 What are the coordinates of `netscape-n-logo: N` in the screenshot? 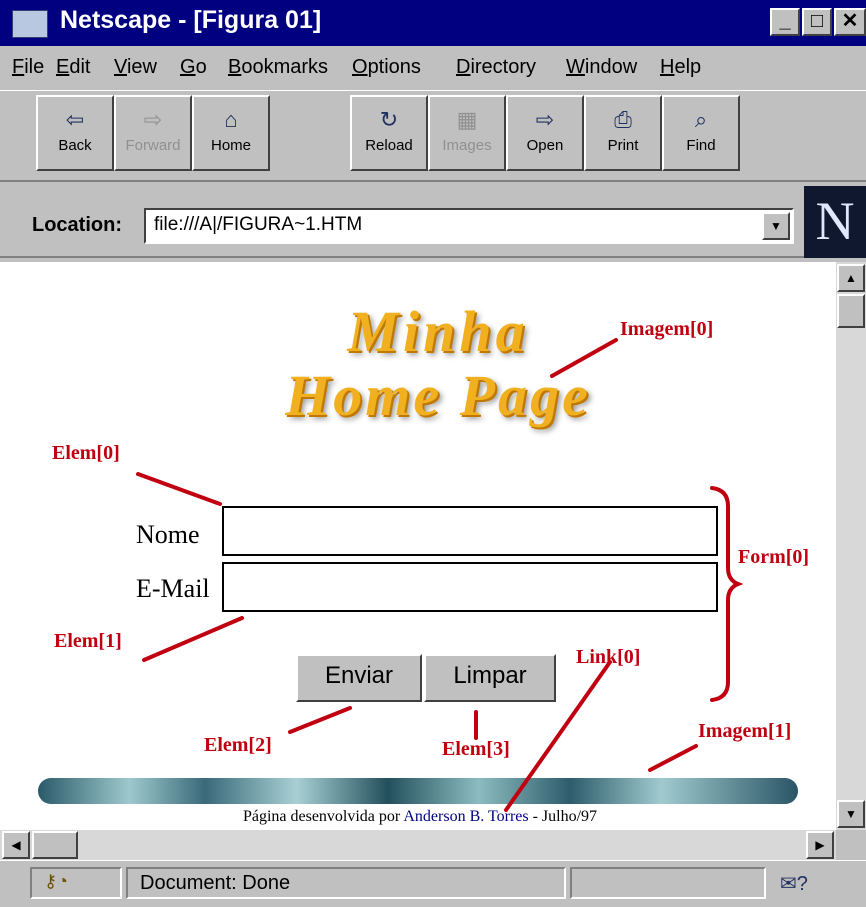 It's located at (835, 222).